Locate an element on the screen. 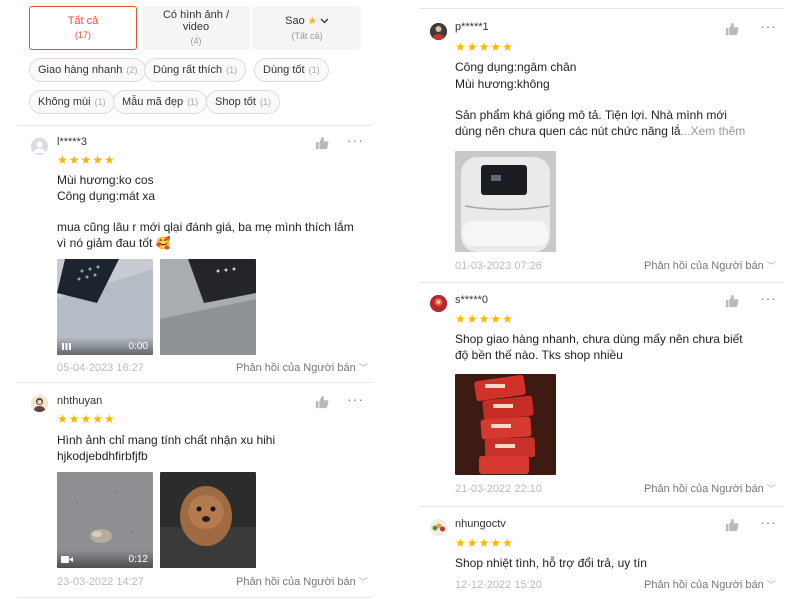 The height and width of the screenshot is (600, 797). tab-all-count: (17) is located at coordinates (82, 35).